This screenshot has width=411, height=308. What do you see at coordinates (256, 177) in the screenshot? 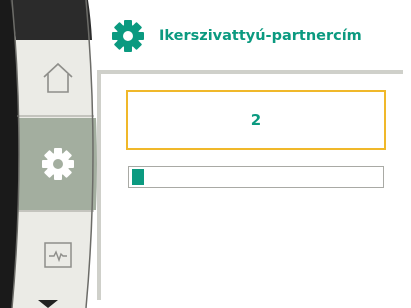
I see `value-progress-bar` at bounding box center [256, 177].